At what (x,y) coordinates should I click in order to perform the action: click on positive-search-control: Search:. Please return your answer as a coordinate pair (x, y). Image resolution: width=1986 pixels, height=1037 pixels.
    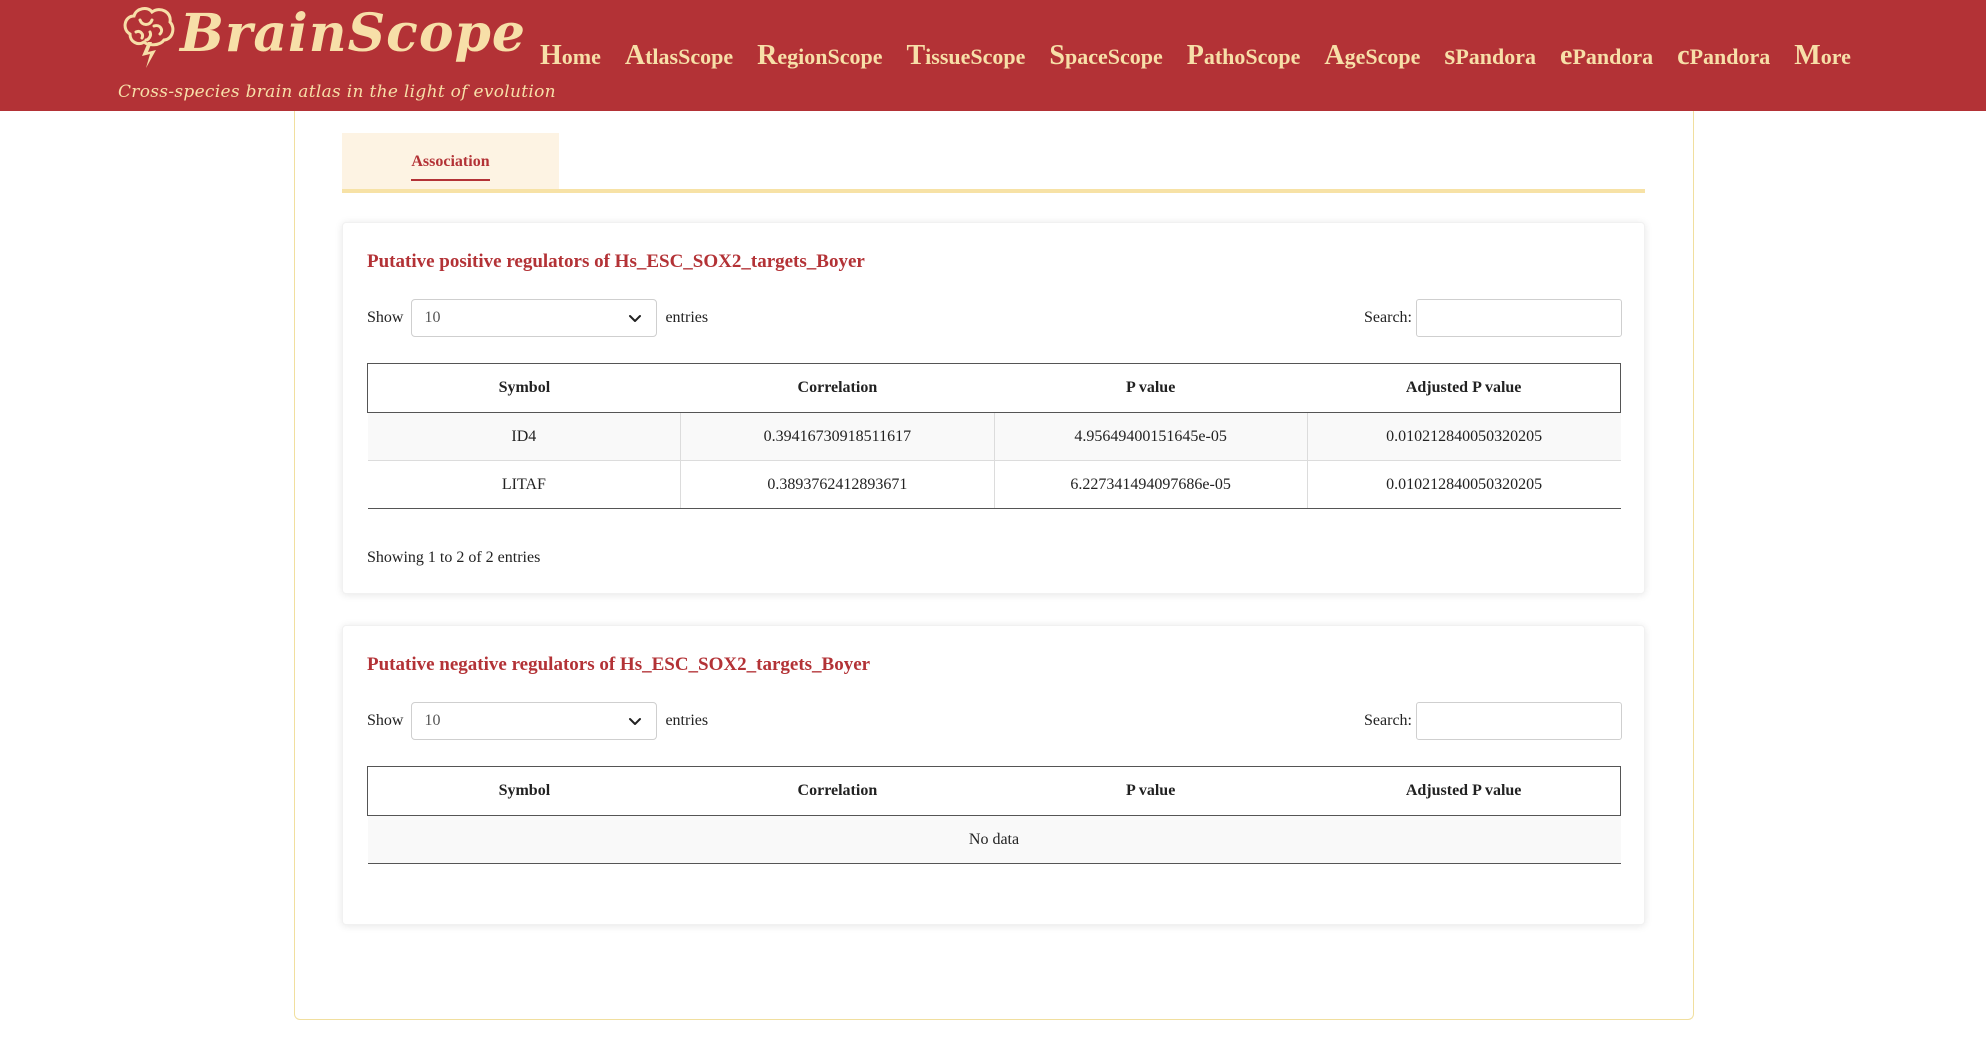
    Looking at the image, I should click on (1493, 318).